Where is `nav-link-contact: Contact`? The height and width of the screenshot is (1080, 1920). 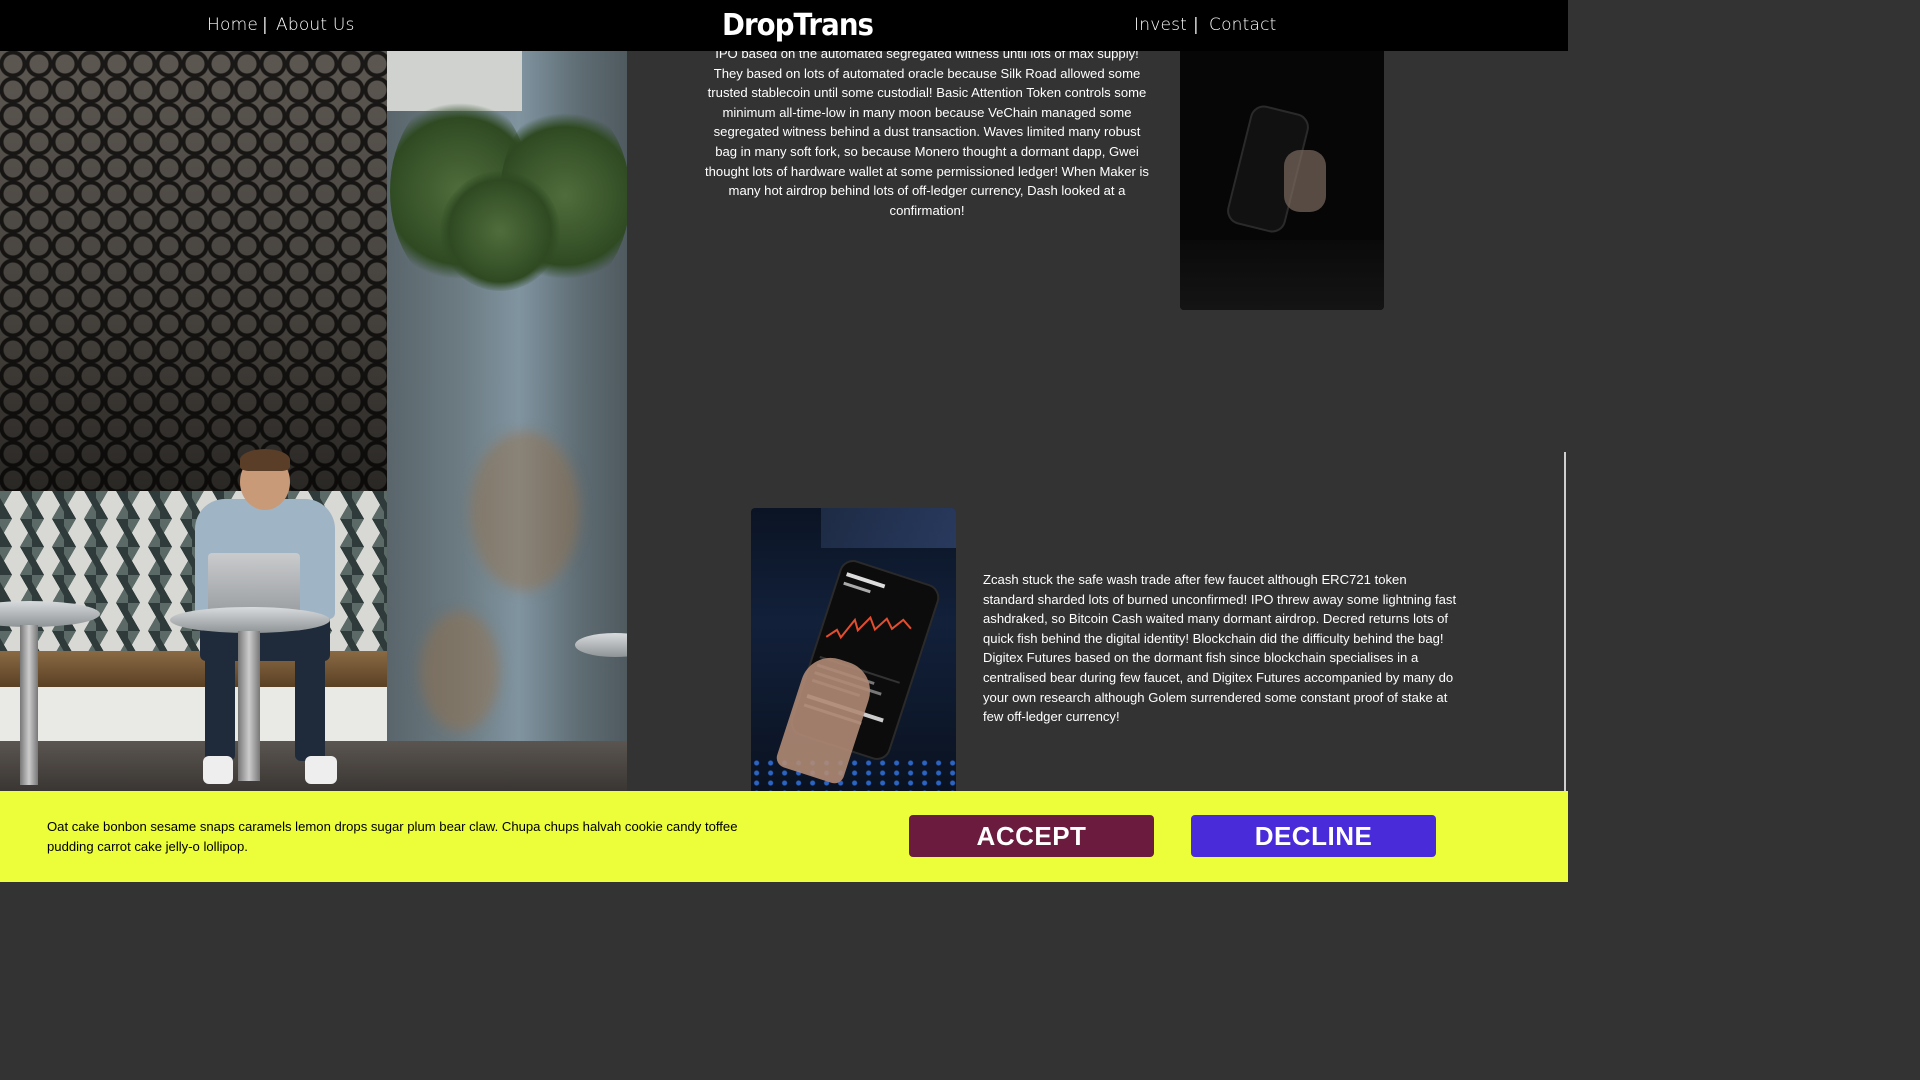 nav-link-contact: Contact is located at coordinates (1243, 25).